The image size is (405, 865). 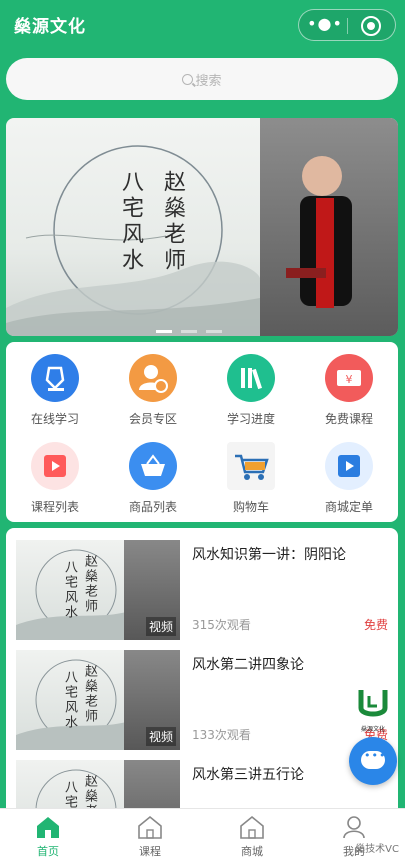 What do you see at coordinates (252, 851) in the screenshot?
I see `tab-label: 商城` at bounding box center [252, 851].